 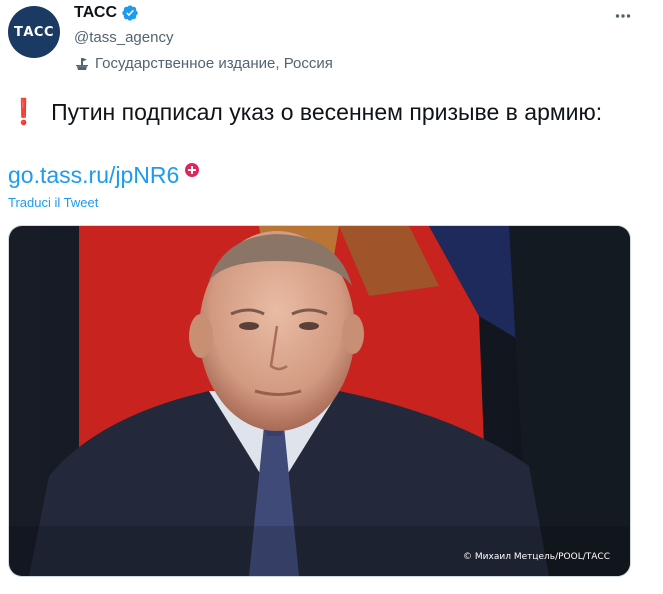 I want to click on translate-tweet-link: Traduci il Tweet, so click(x=53, y=202).